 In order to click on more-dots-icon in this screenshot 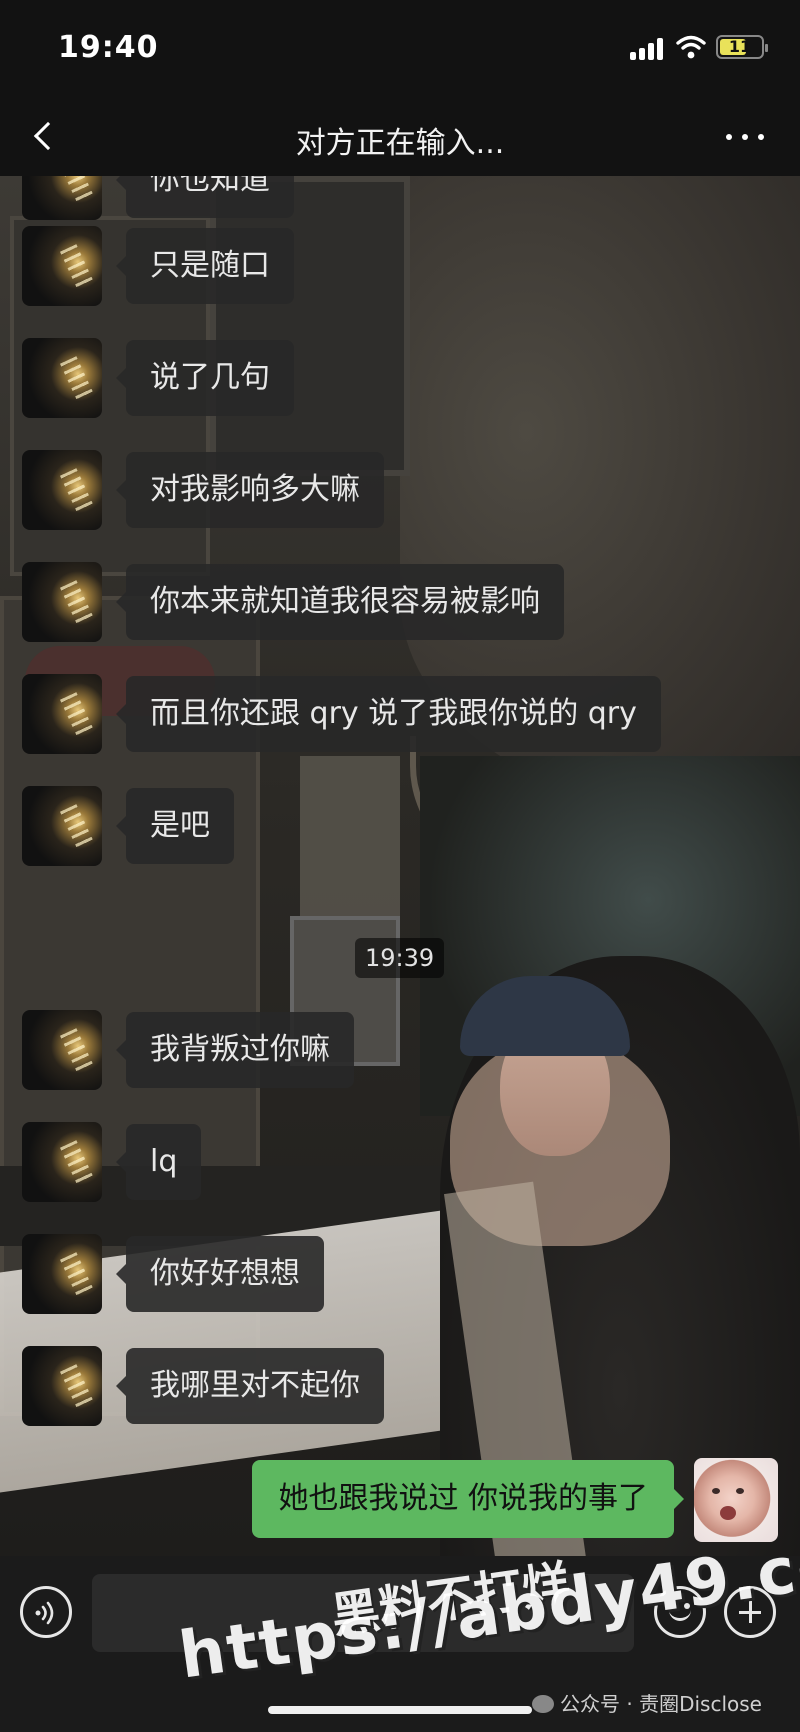, I will do `click(729, 137)`.